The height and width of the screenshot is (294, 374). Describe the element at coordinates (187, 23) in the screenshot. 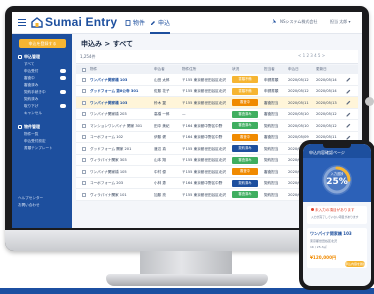

I see `top-bar: Sumai Entry 物件 申込 NSシステム株式会社 担当 太郎 ▾` at that location.